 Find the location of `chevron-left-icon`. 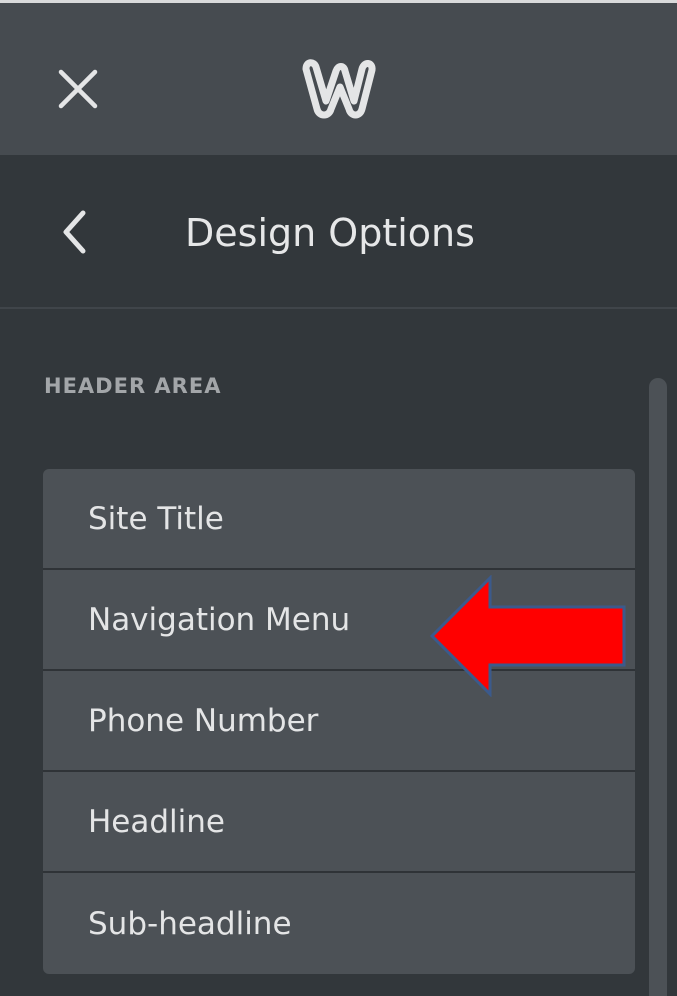

chevron-left-icon is located at coordinates (74, 232).